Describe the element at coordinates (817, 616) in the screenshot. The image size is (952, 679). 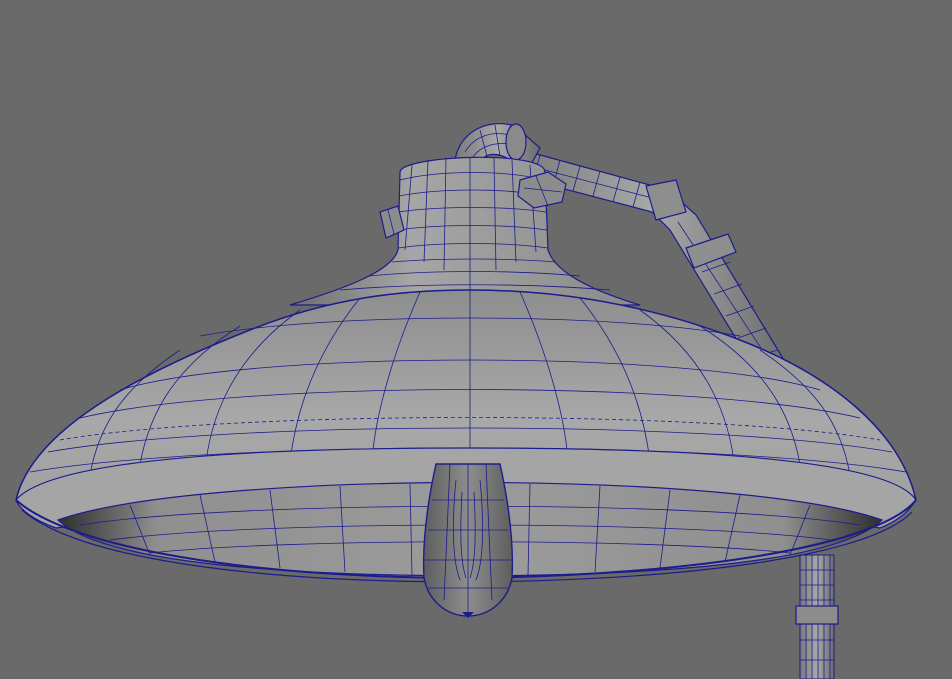
I see `pipe-stand` at that location.